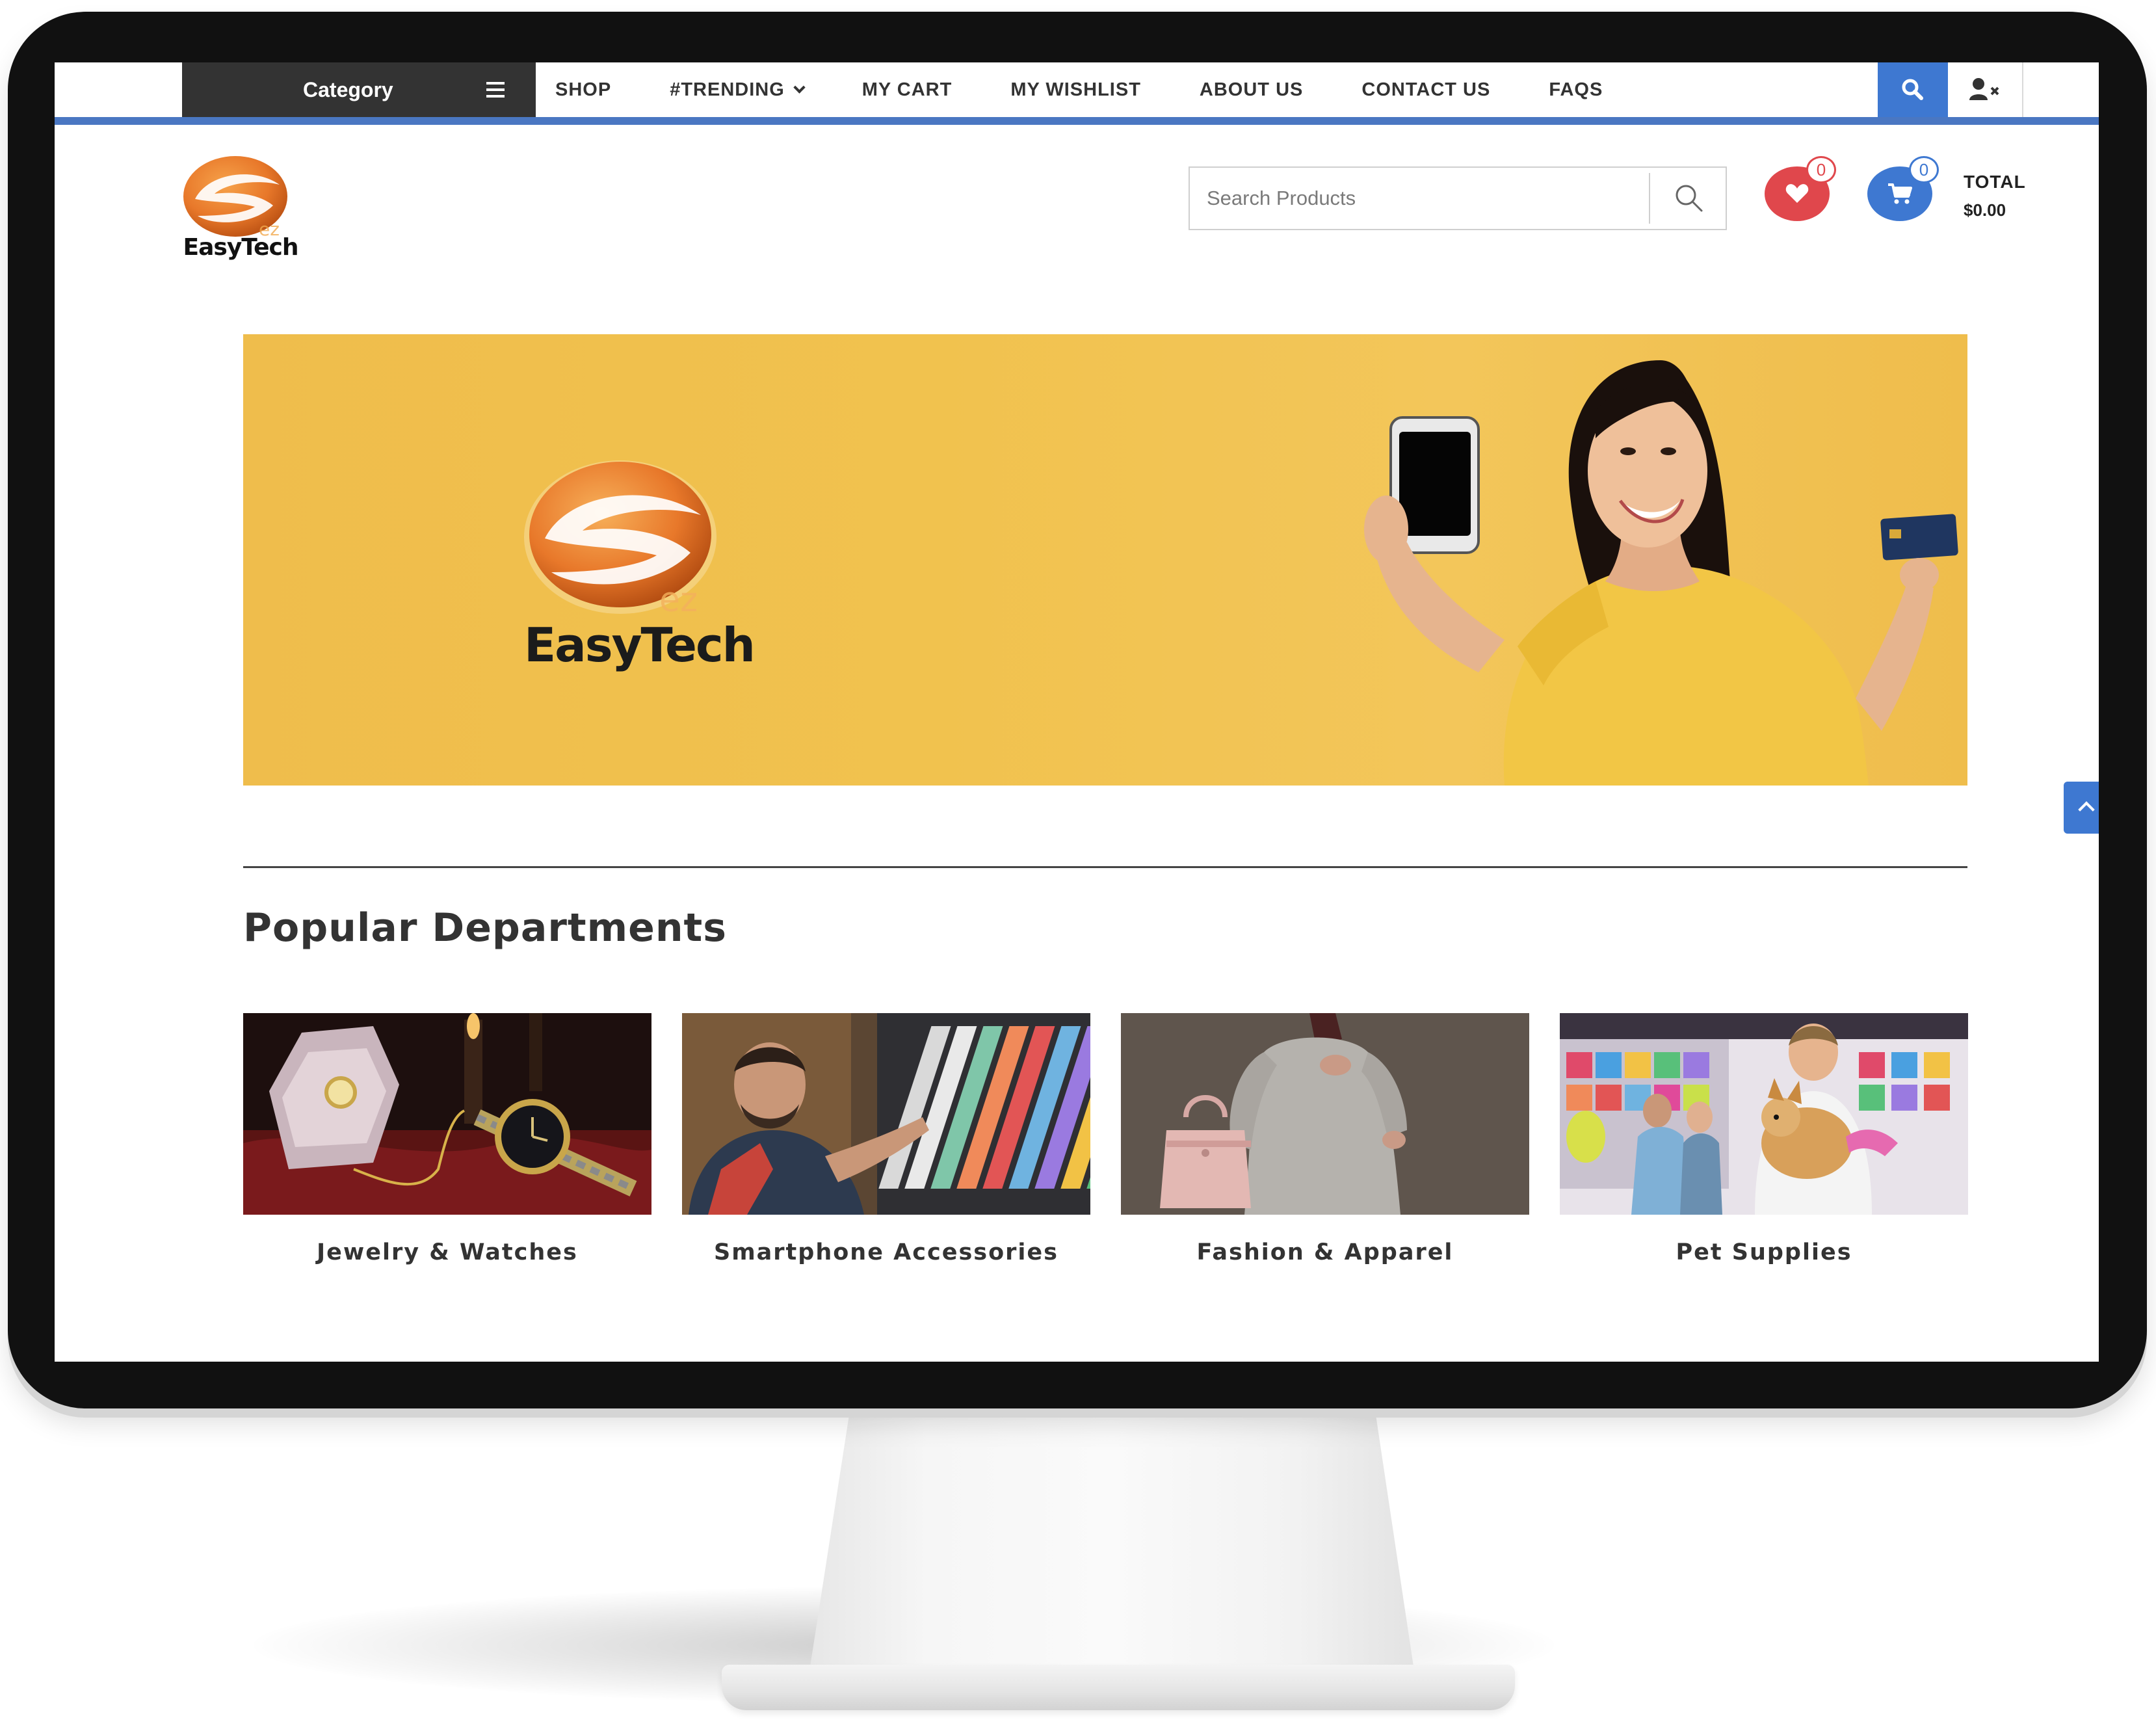 This screenshot has height=1731, width=2156. I want to click on nav-about-us: ABOUT US, so click(1251, 90).